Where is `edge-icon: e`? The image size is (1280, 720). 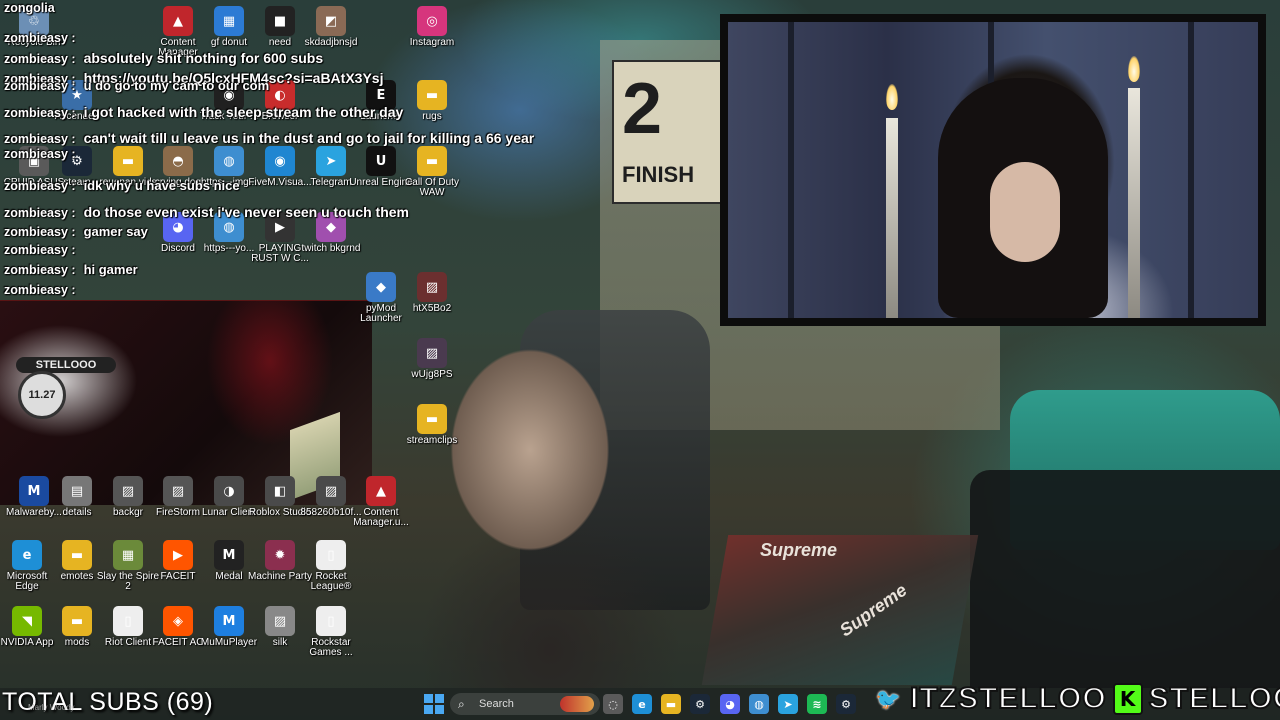 edge-icon: e is located at coordinates (642, 704).